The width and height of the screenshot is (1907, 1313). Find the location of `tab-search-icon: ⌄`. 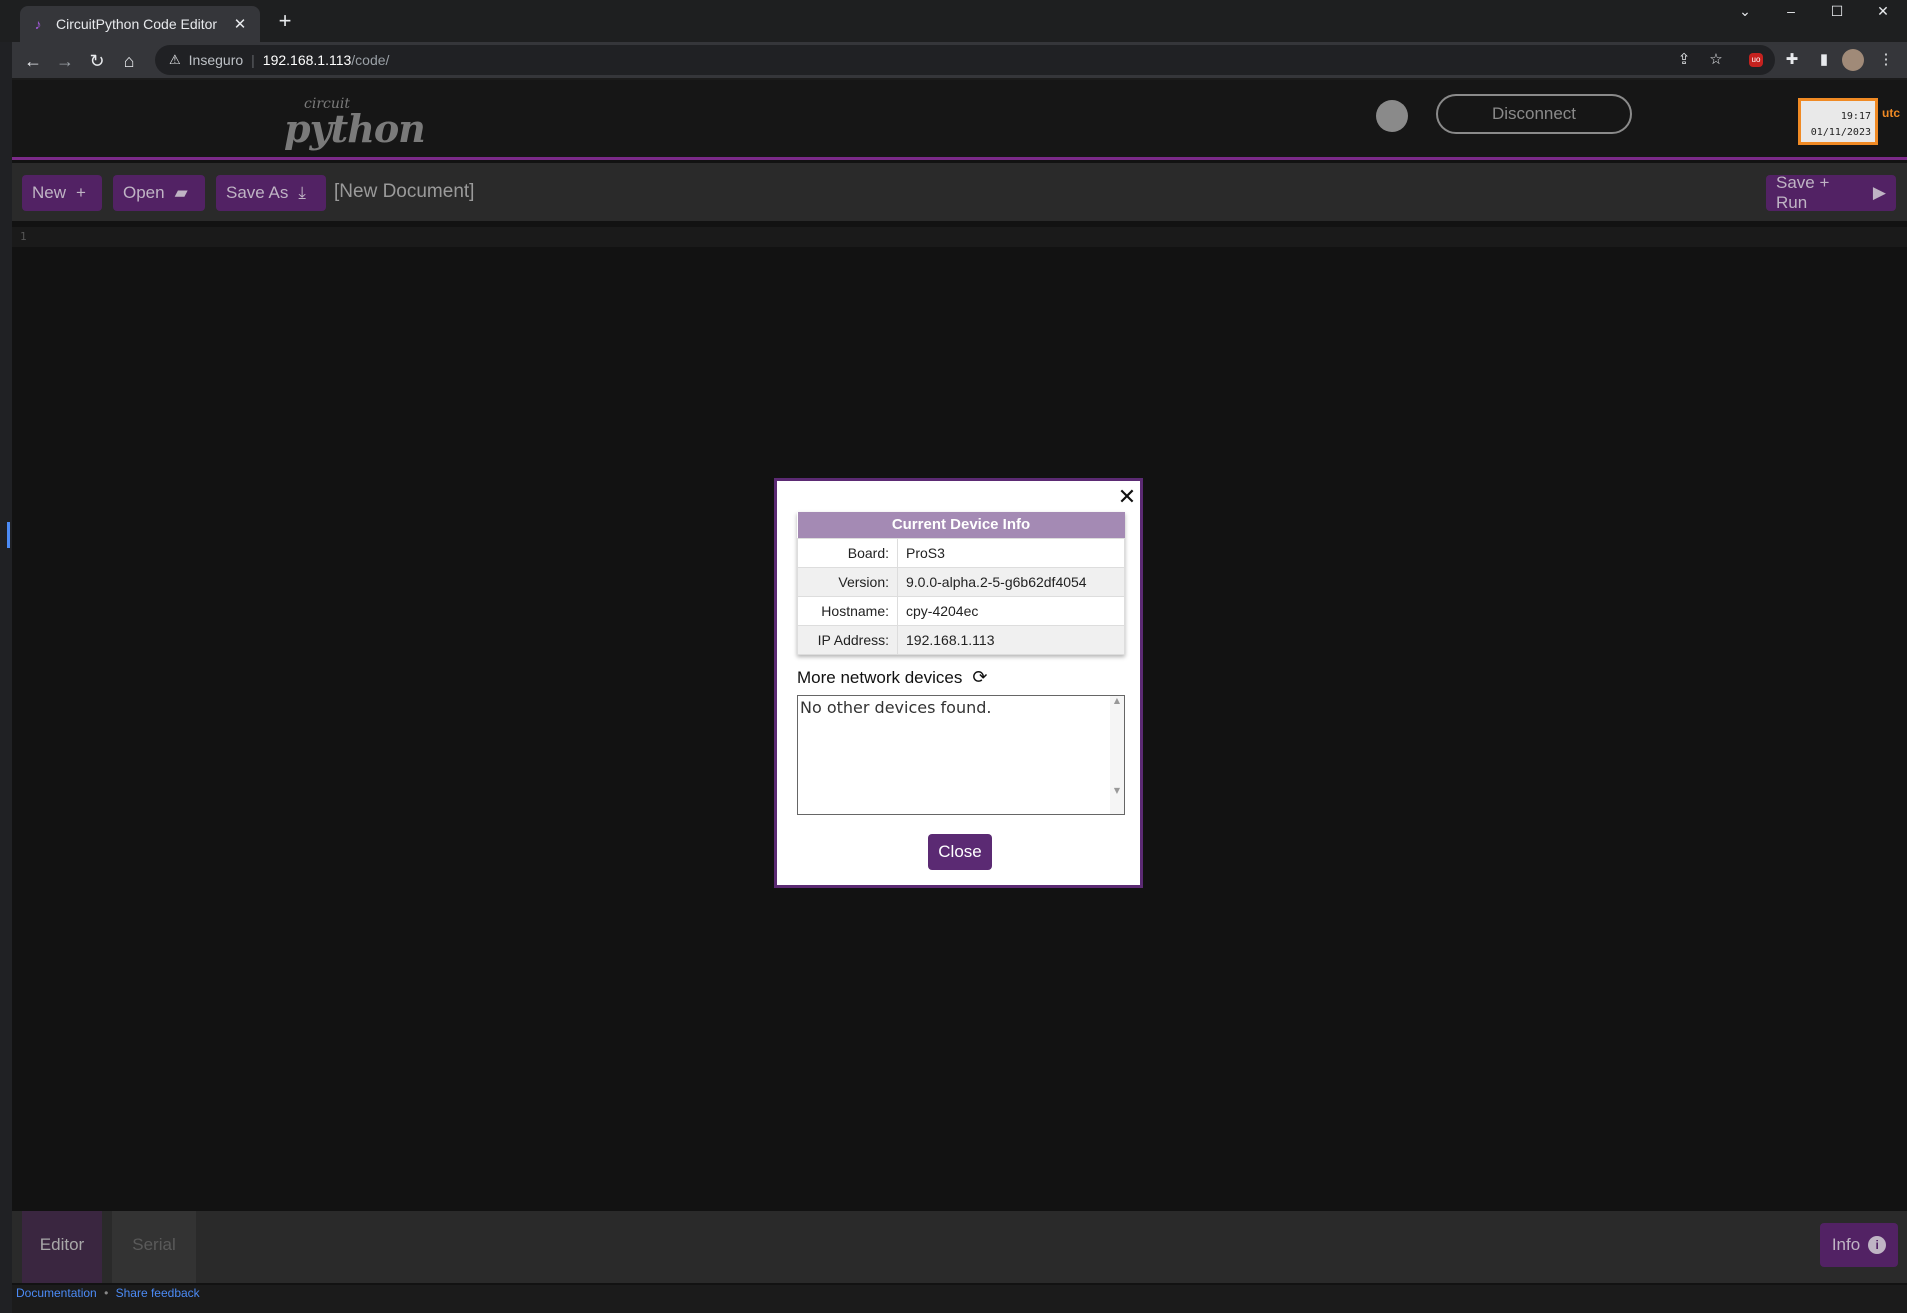

tab-search-icon: ⌄ is located at coordinates (1745, 11).